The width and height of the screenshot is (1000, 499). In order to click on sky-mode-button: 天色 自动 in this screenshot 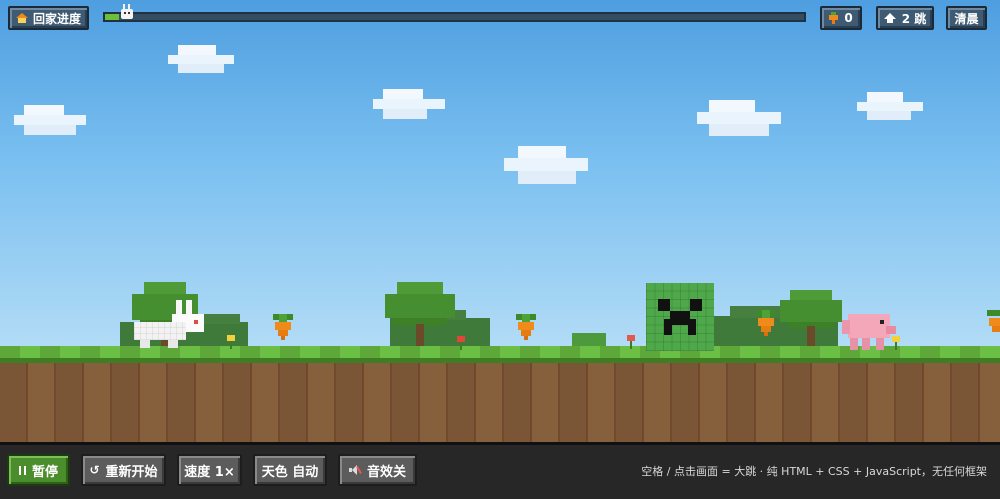, I will do `click(290, 470)`.